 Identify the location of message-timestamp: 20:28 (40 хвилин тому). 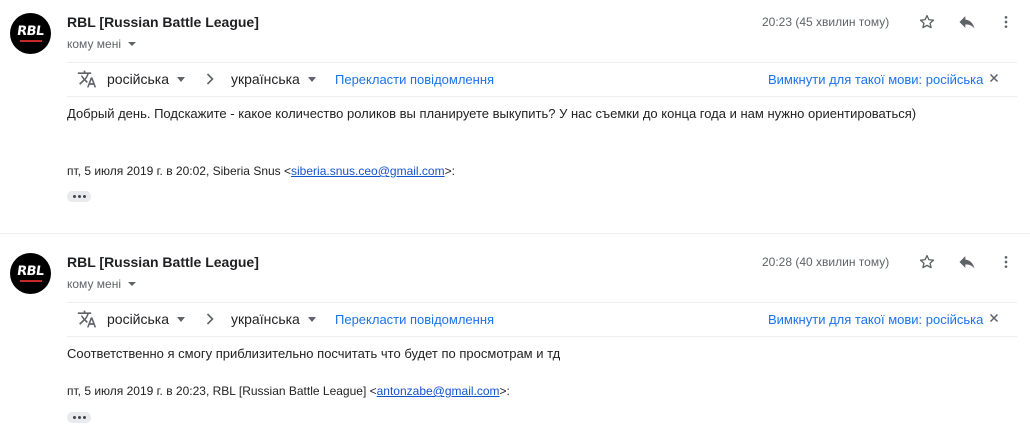
(826, 262).